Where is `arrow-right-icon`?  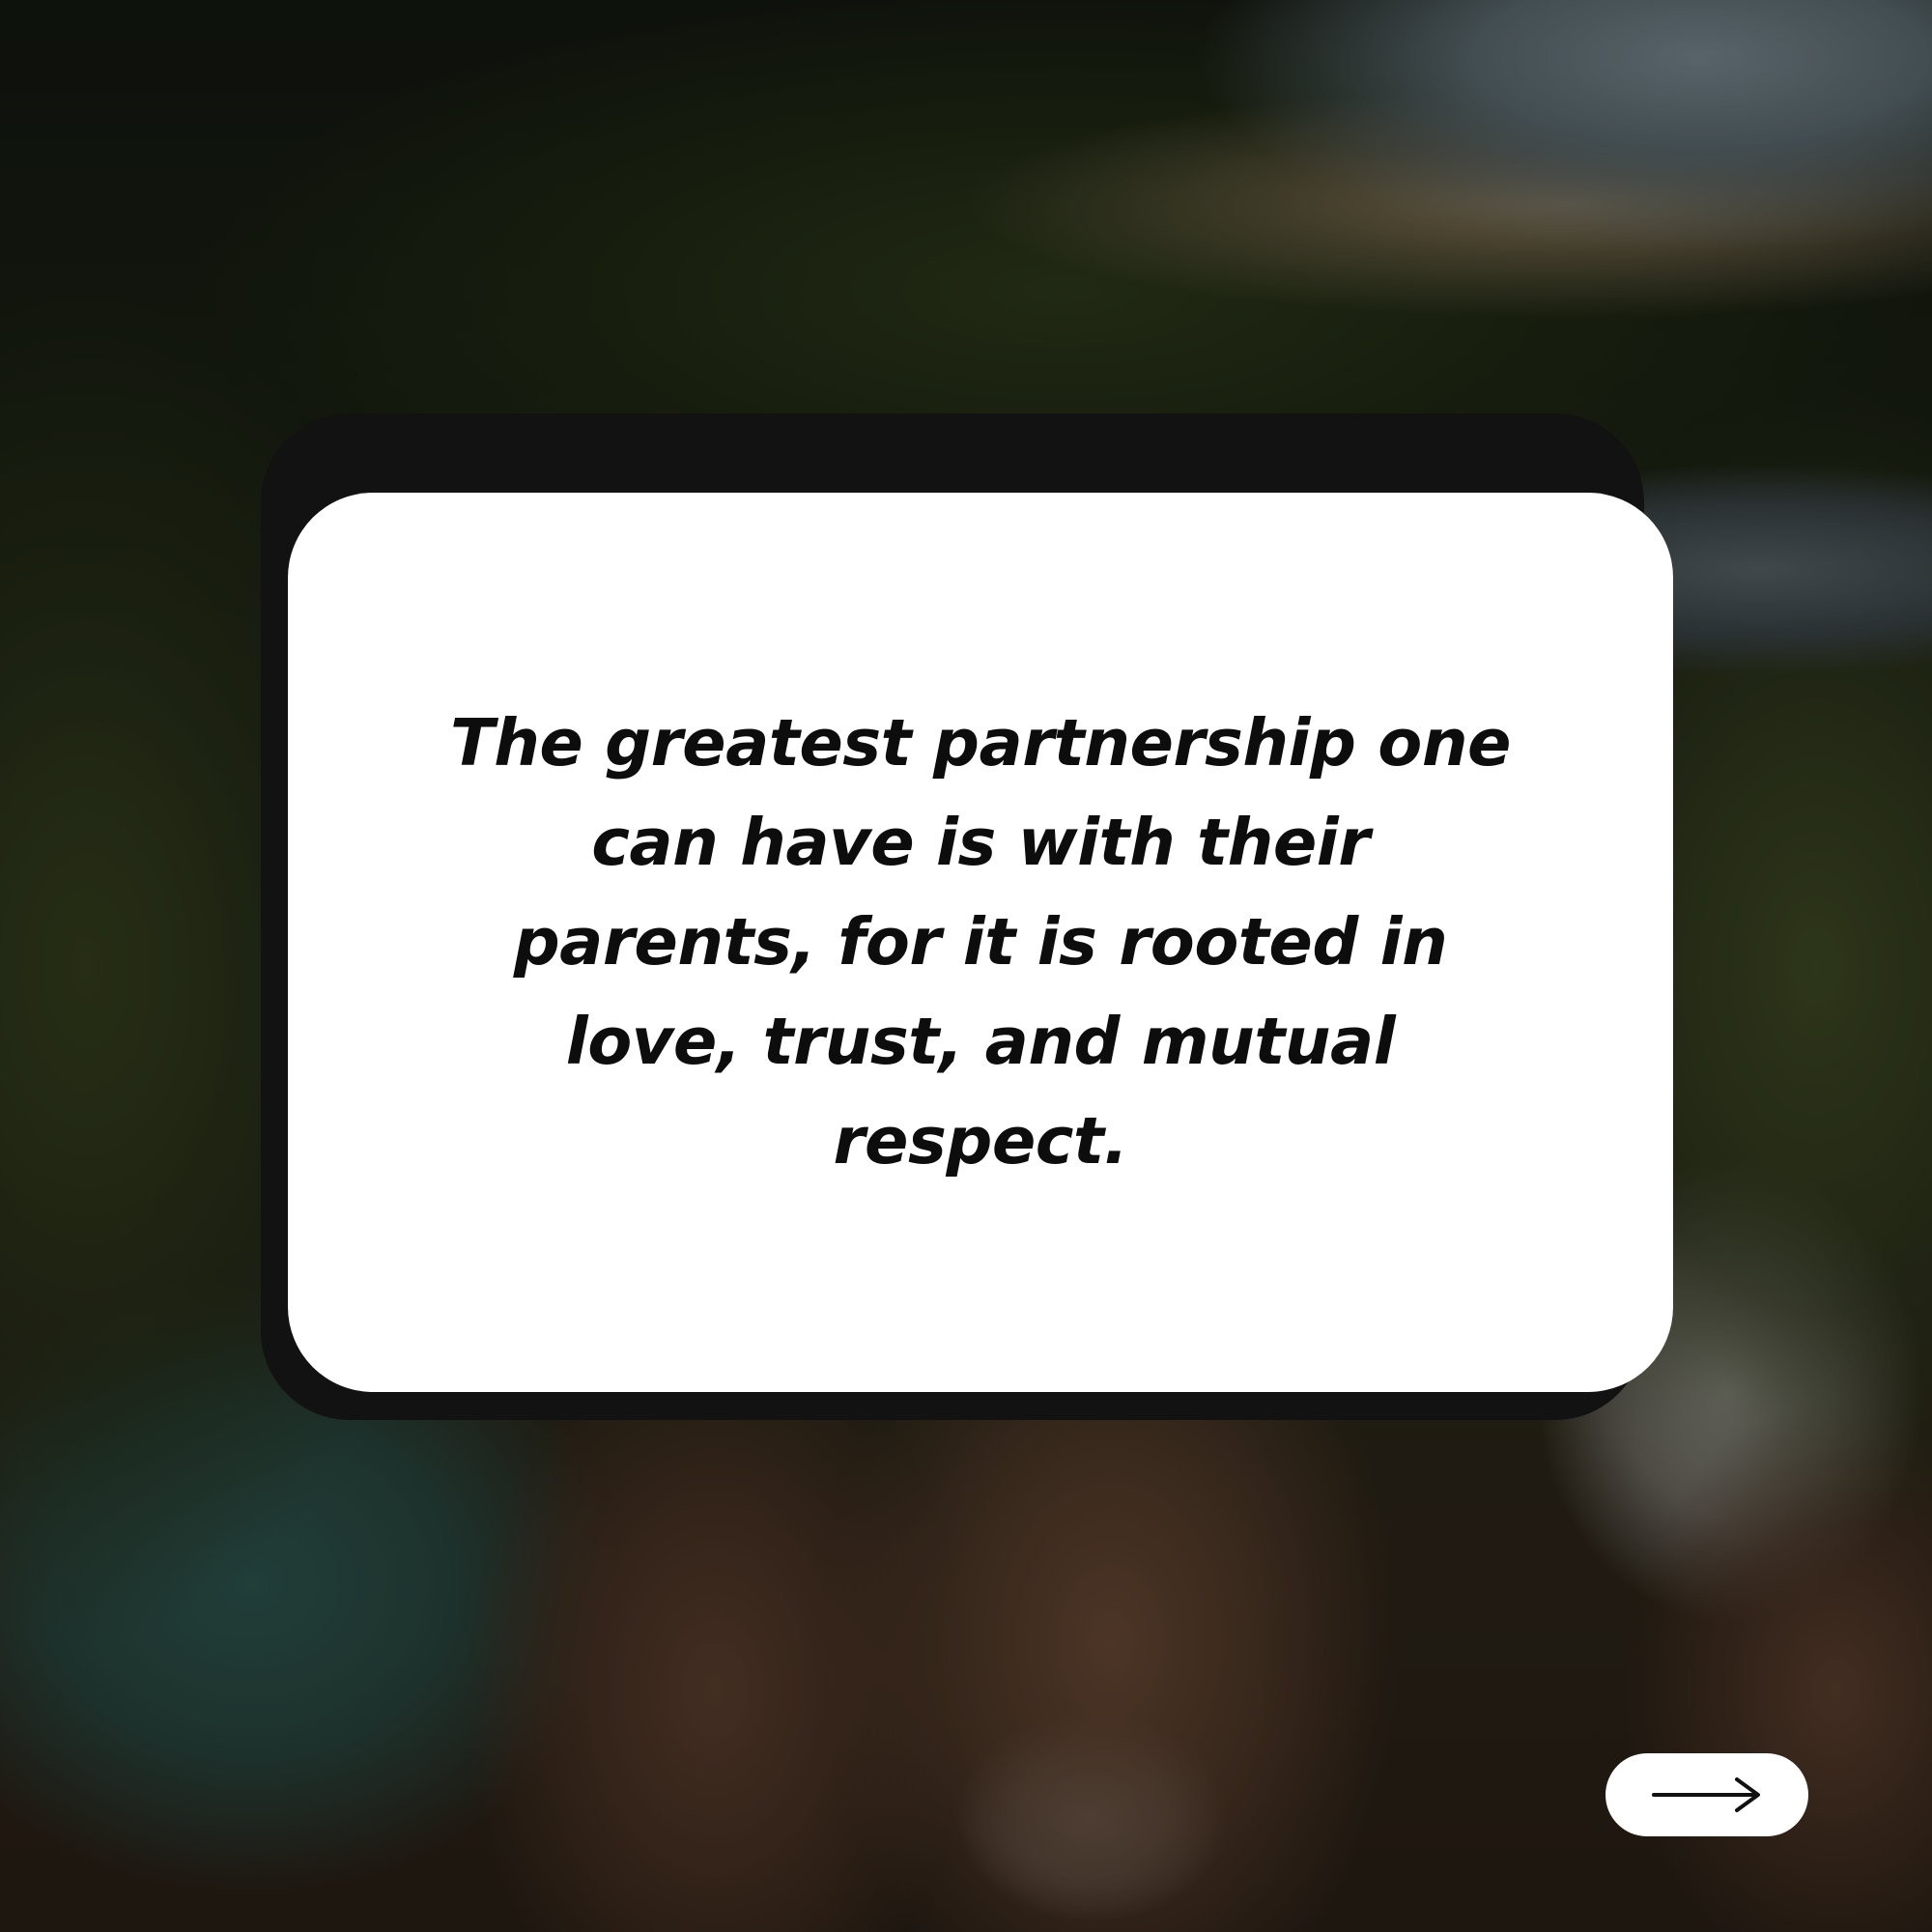 arrow-right-icon is located at coordinates (1706, 1794).